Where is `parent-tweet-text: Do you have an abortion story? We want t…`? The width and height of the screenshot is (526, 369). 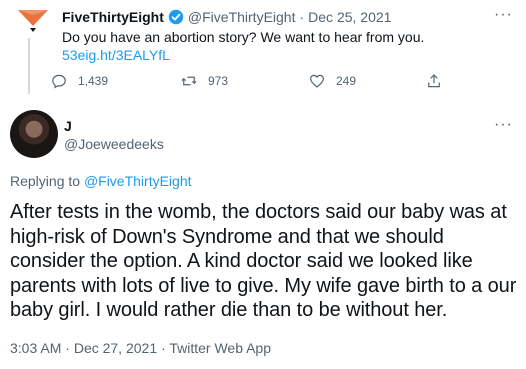 parent-tweet-text: Do you have an abortion story? We want t… is located at coordinates (243, 37).